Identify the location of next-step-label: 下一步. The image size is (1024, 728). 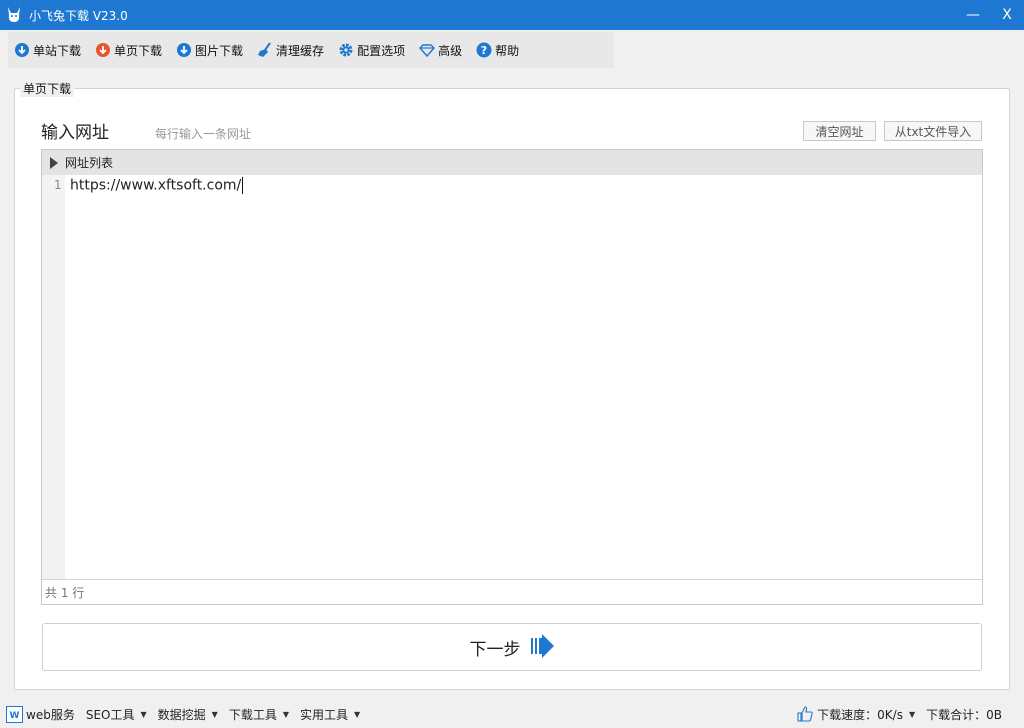
(495, 649).